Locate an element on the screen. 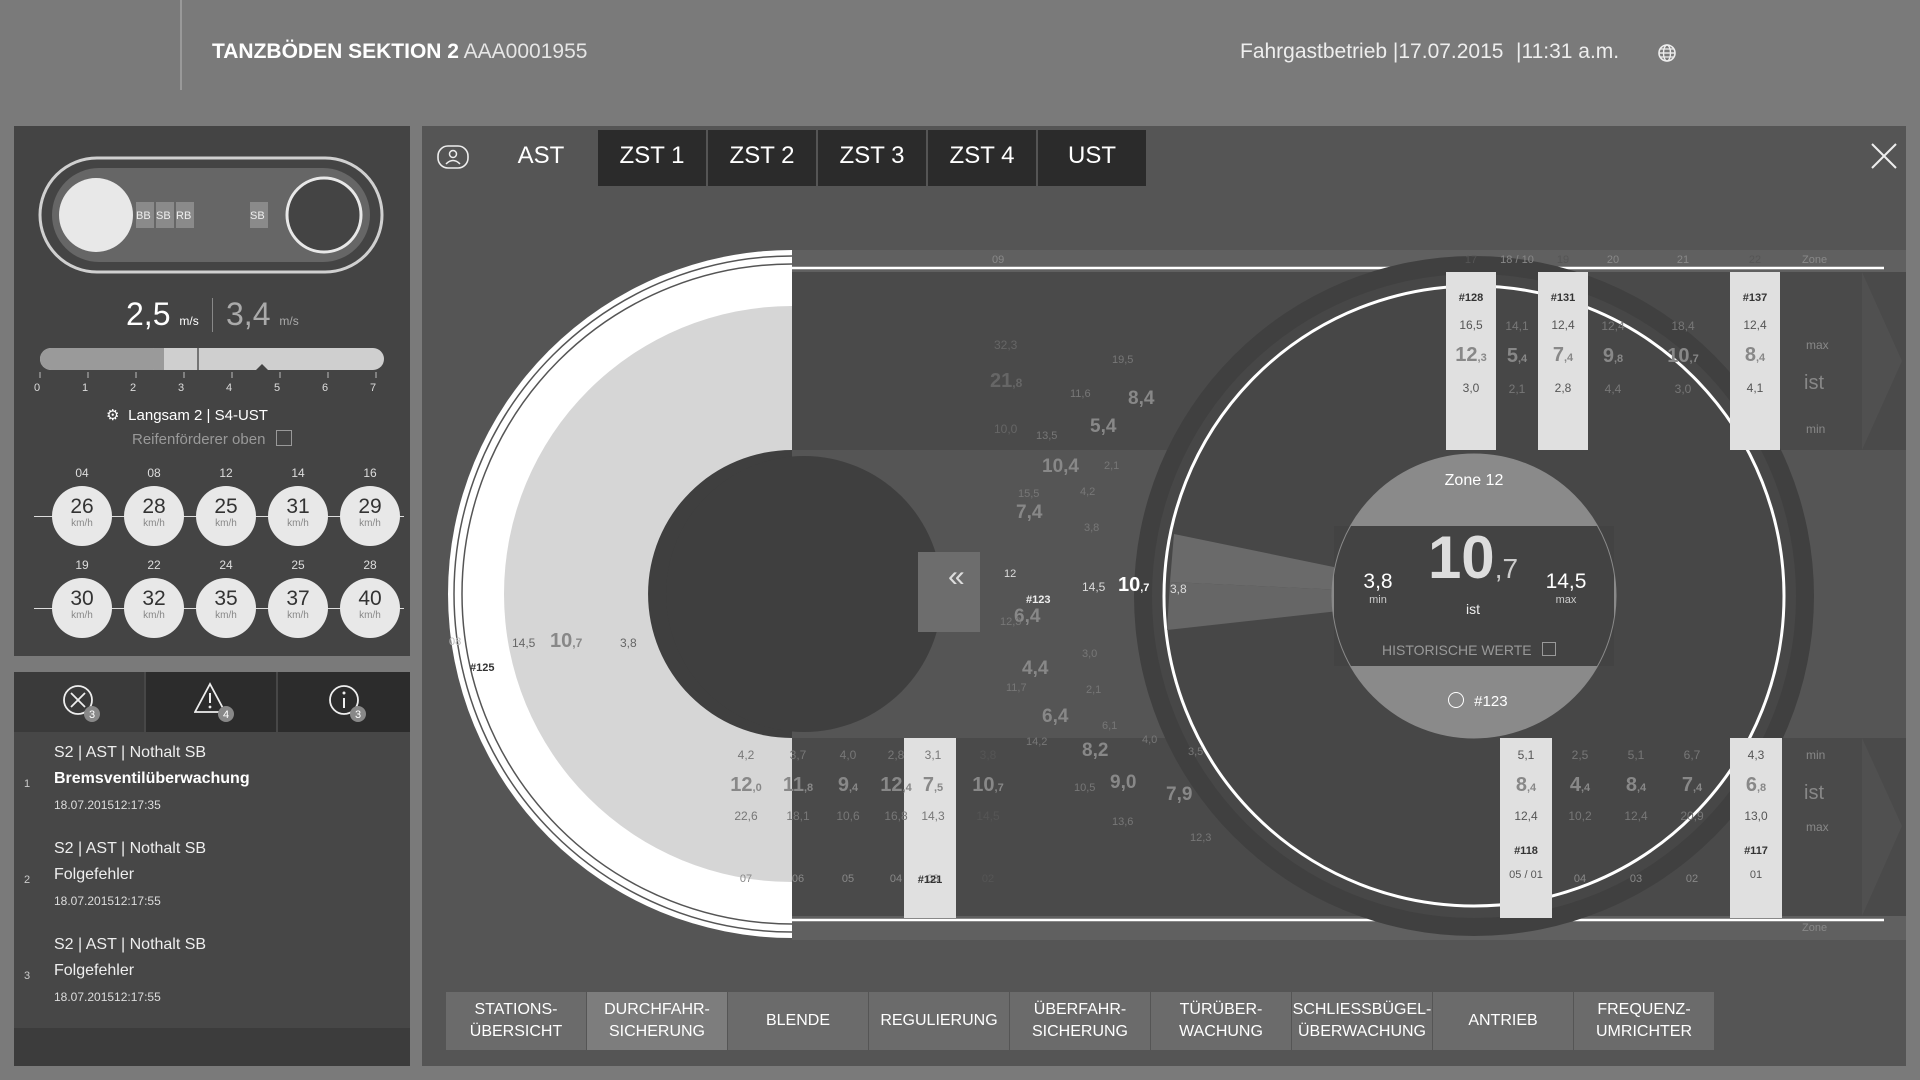  antrieb-button: ANTRIEB is located at coordinates (1503, 1021).